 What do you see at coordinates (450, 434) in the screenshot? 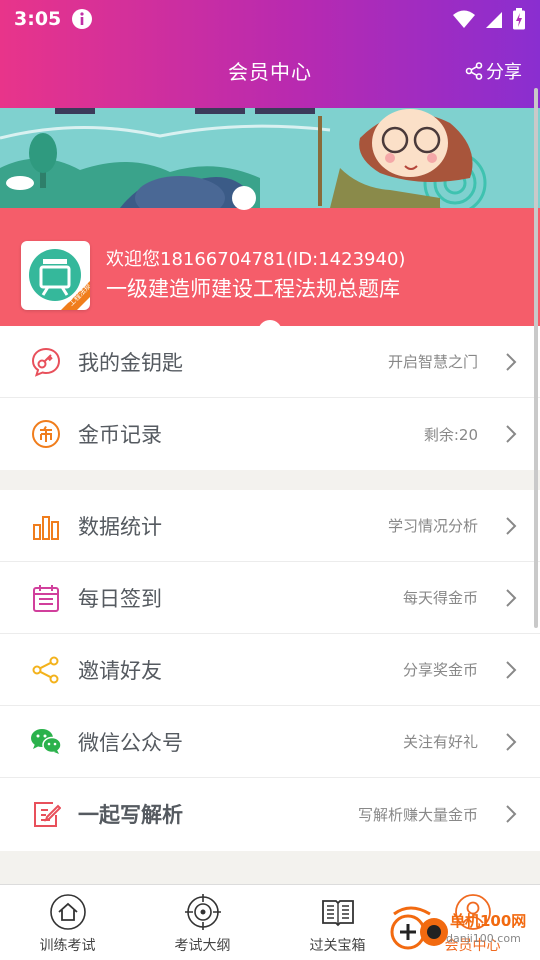
I see `menu-hint: 剩余:20` at bounding box center [450, 434].